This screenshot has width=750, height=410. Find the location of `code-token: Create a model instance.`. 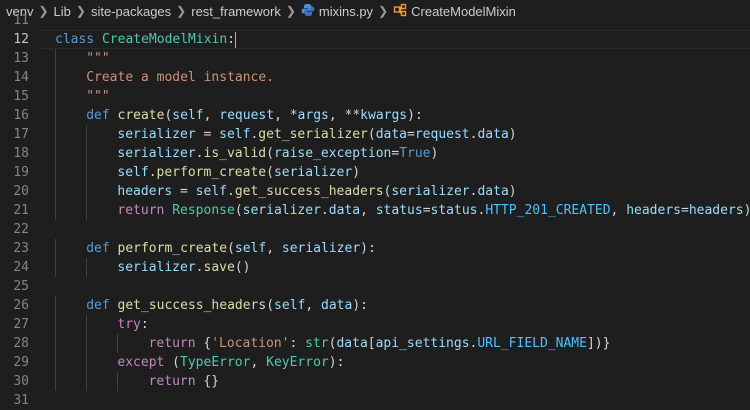

code-token: Create a model instance. is located at coordinates (180, 77).